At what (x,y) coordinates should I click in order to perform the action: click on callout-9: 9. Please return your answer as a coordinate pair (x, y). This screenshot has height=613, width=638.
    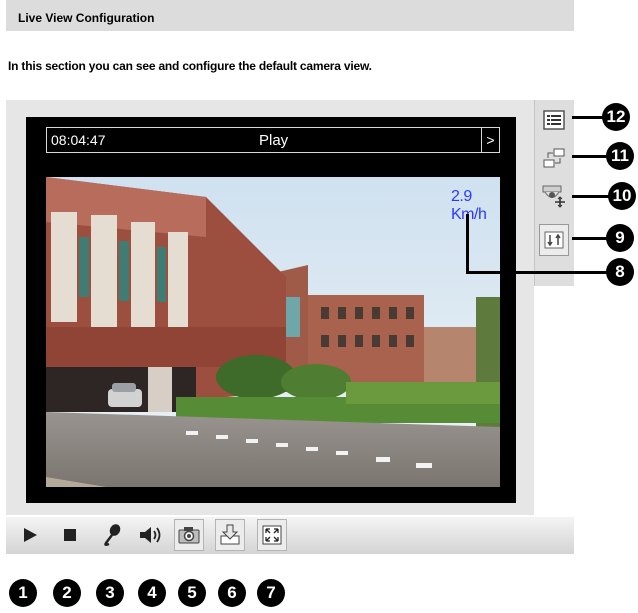
    Looking at the image, I should click on (620, 238).